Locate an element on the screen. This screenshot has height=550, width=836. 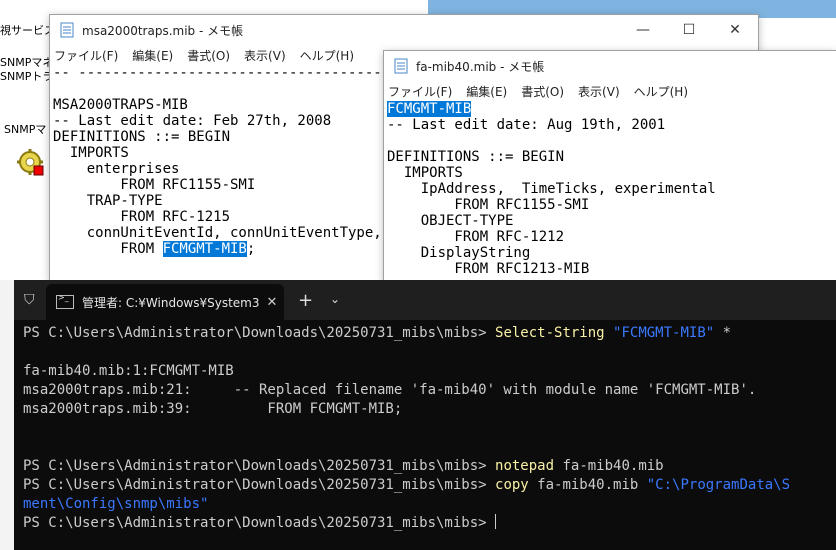
text-fragment: FROM is located at coordinates (108, 249).